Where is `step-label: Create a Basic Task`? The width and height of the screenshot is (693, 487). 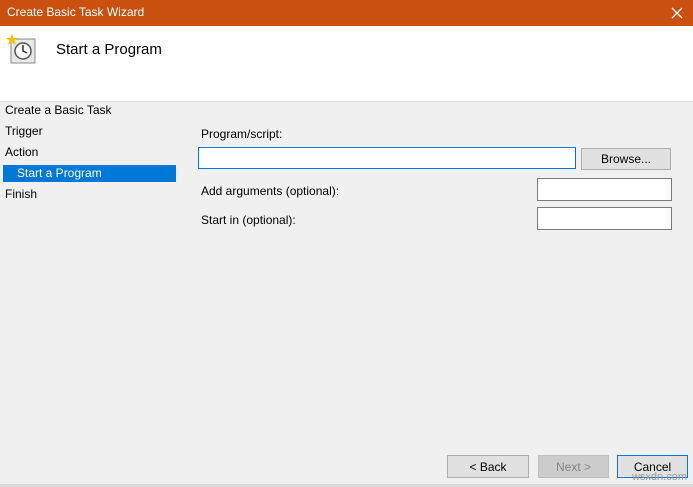 step-label: Create a Basic Task is located at coordinates (58, 110).